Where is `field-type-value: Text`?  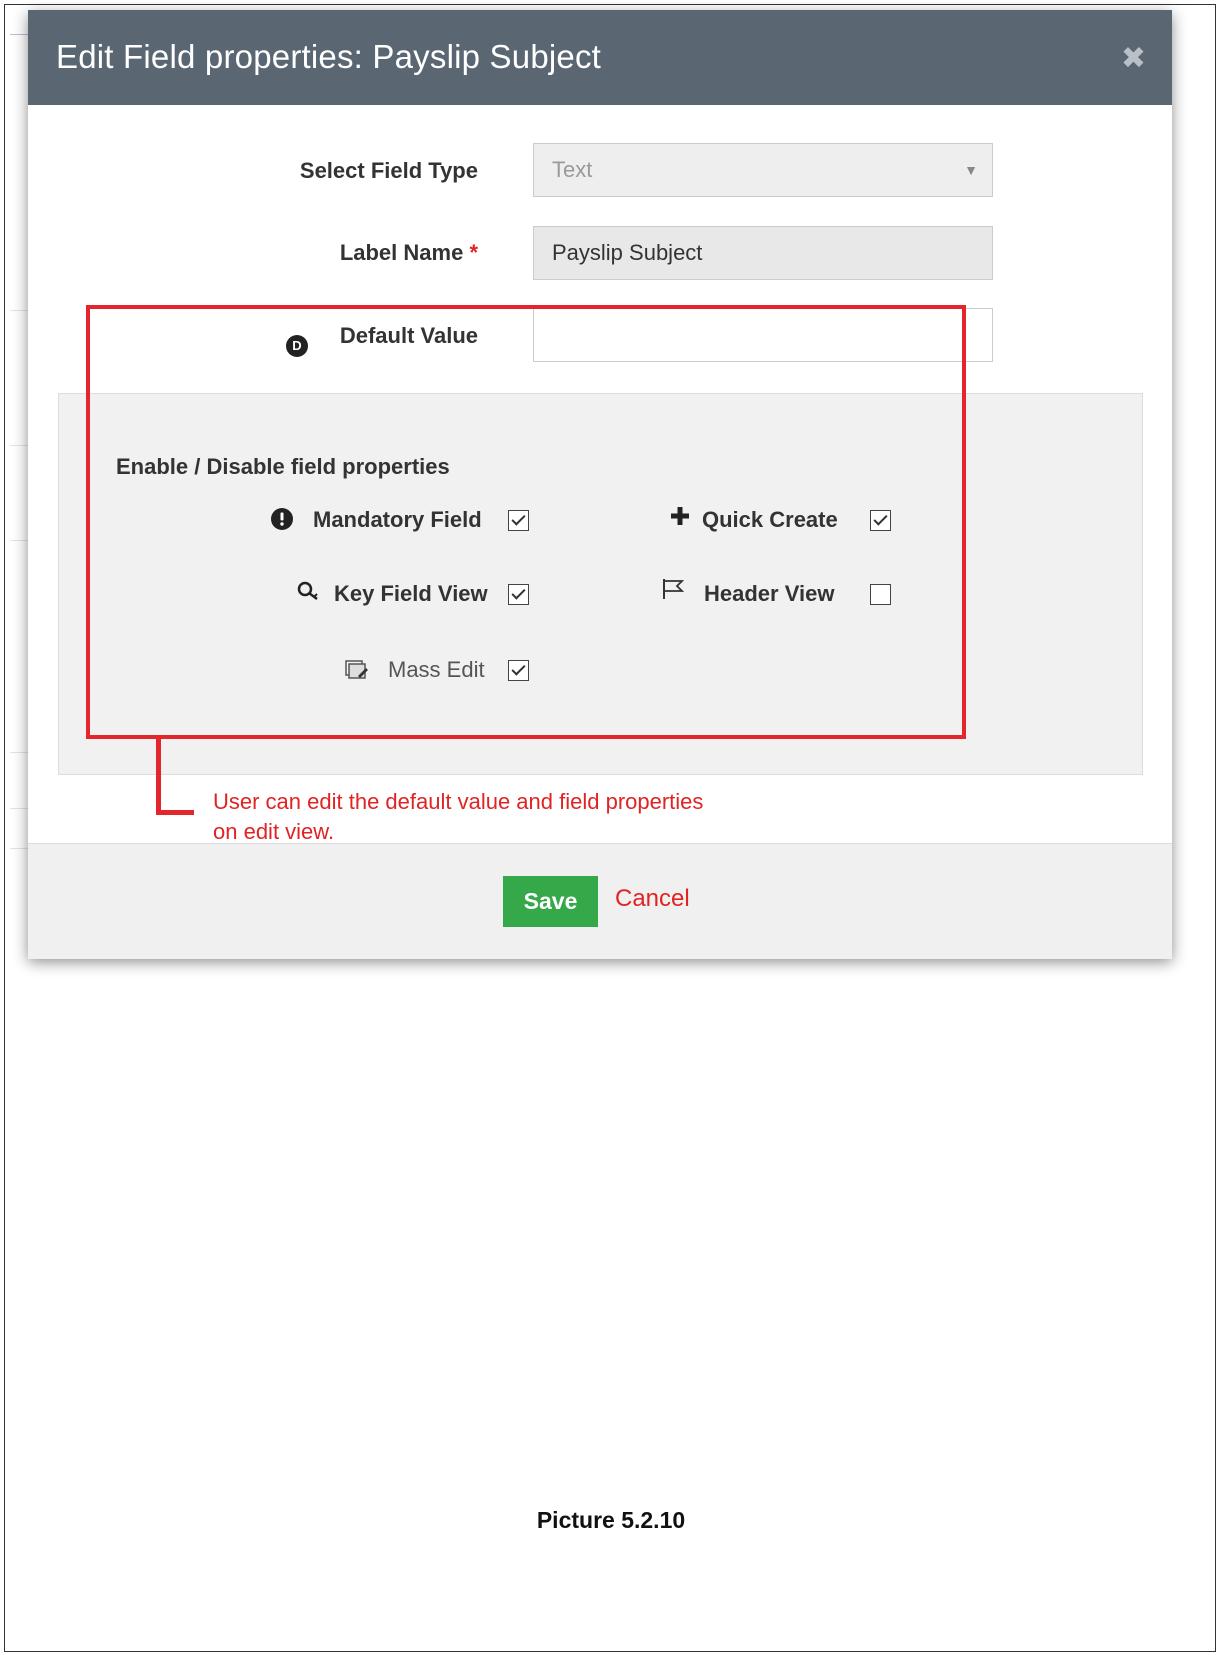
field-type-value: Text is located at coordinates (572, 169).